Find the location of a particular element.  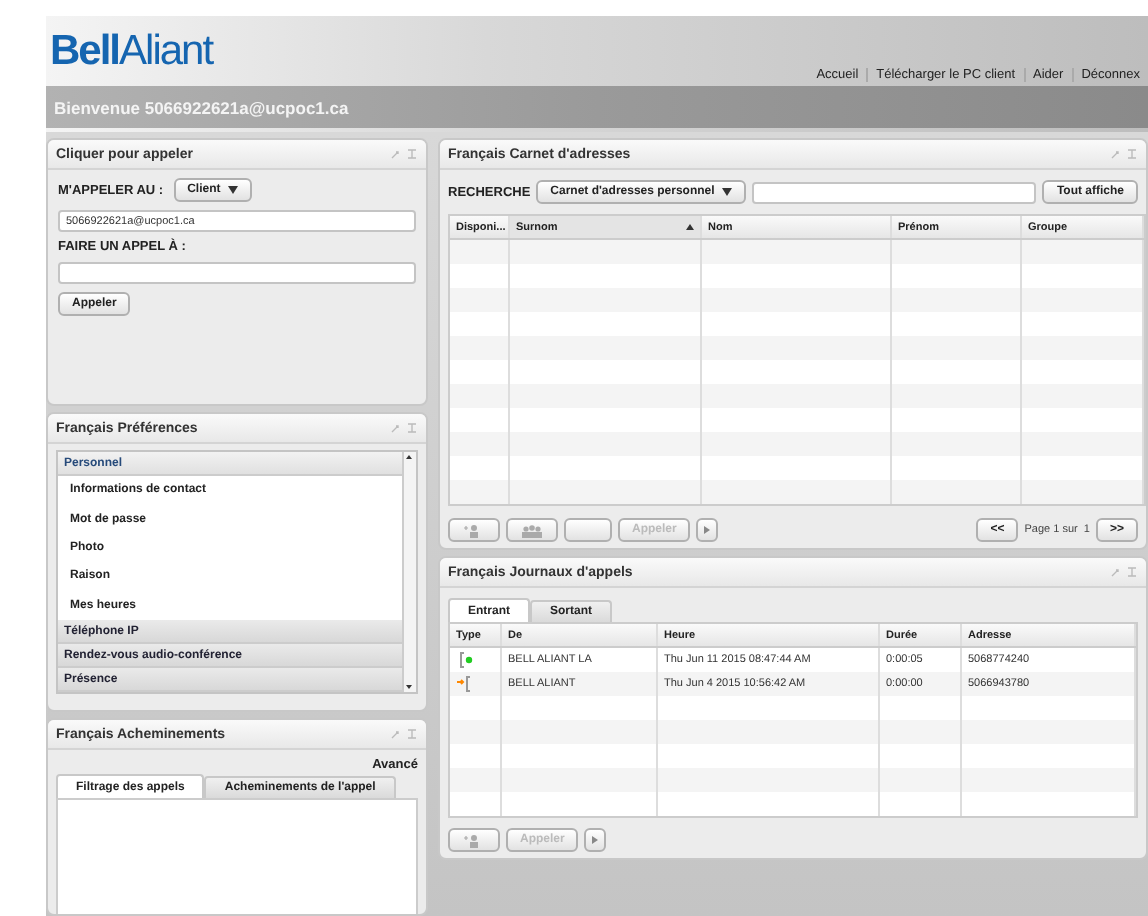

sort-icon is located at coordinates (690, 227).